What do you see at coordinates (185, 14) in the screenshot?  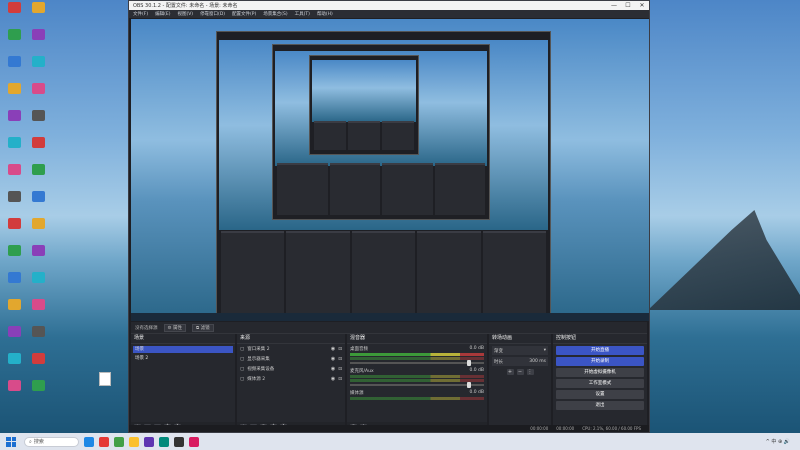 I see `menu-view: 视图(V)` at bounding box center [185, 14].